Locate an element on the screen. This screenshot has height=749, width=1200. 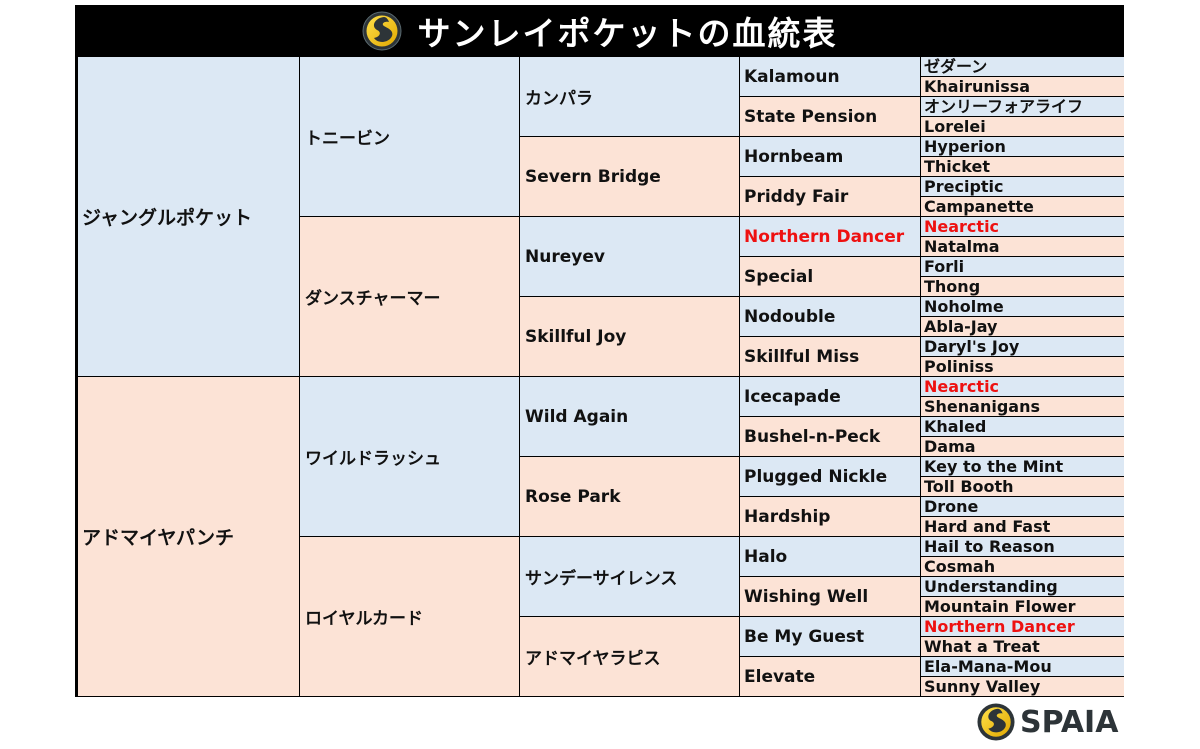
pedigree-cell-gen4: Kalamoun is located at coordinates (830, 77).